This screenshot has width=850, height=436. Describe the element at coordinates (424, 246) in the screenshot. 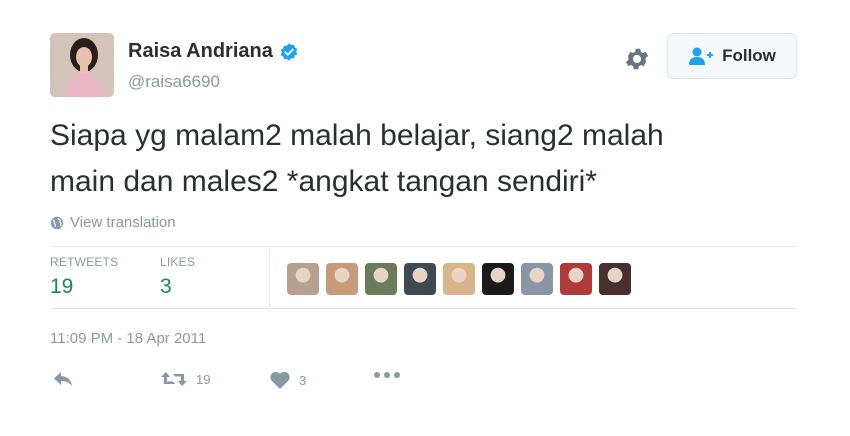

I see `divider-top` at that location.